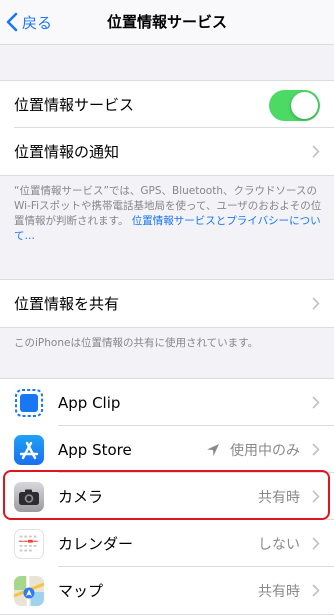 Image resolution: width=334 pixels, height=615 pixels. What do you see at coordinates (265, 450) in the screenshot?
I see `app-value-text: 使用中のみ` at bounding box center [265, 450].